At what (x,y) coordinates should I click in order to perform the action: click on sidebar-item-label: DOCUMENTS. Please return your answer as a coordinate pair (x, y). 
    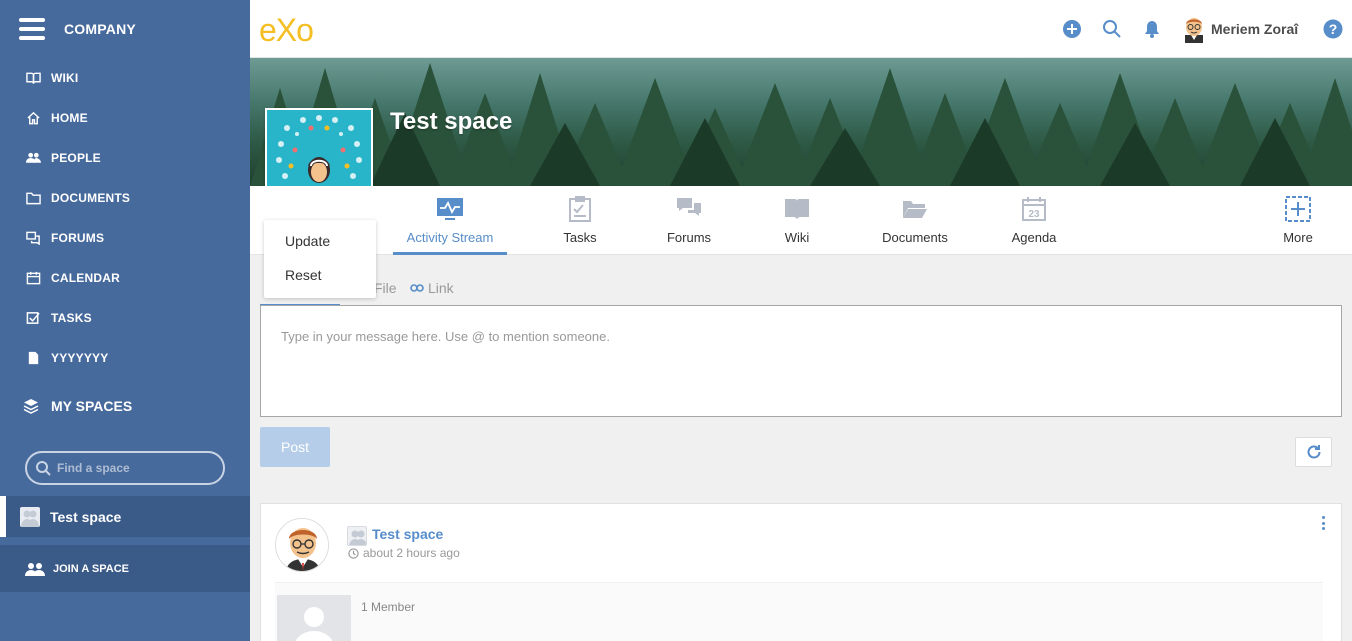
    Looking at the image, I should click on (91, 198).